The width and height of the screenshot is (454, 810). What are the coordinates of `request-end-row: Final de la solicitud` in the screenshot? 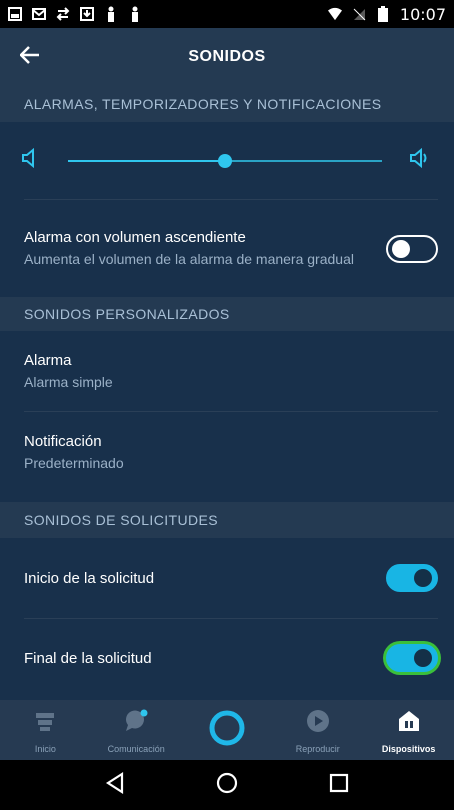 It's located at (227, 658).